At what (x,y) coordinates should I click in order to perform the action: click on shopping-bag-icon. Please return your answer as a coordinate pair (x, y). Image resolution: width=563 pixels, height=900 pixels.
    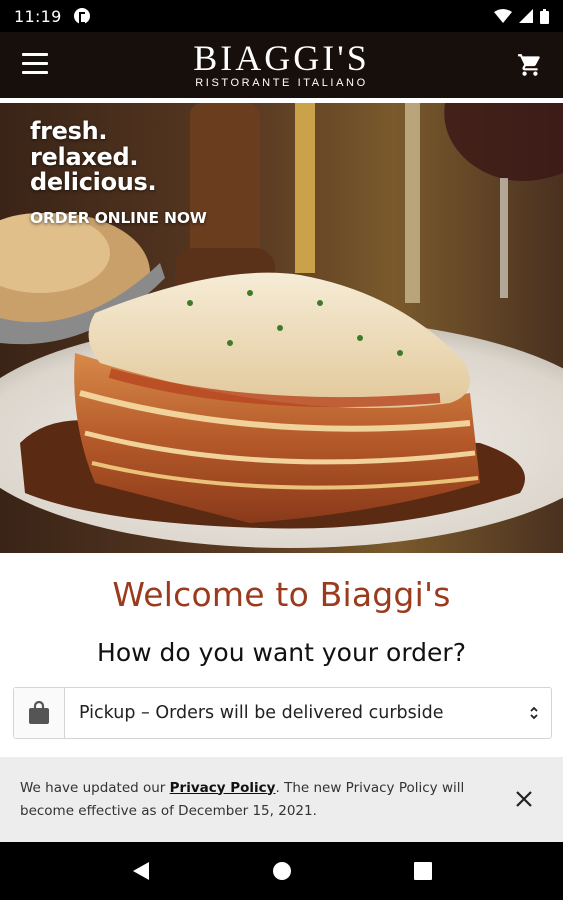
    Looking at the image, I should click on (39, 712).